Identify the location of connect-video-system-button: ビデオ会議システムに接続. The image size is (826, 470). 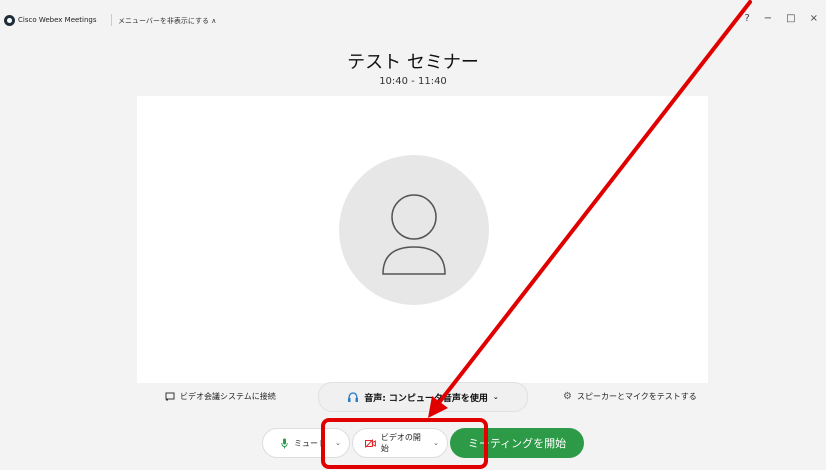
(220, 396).